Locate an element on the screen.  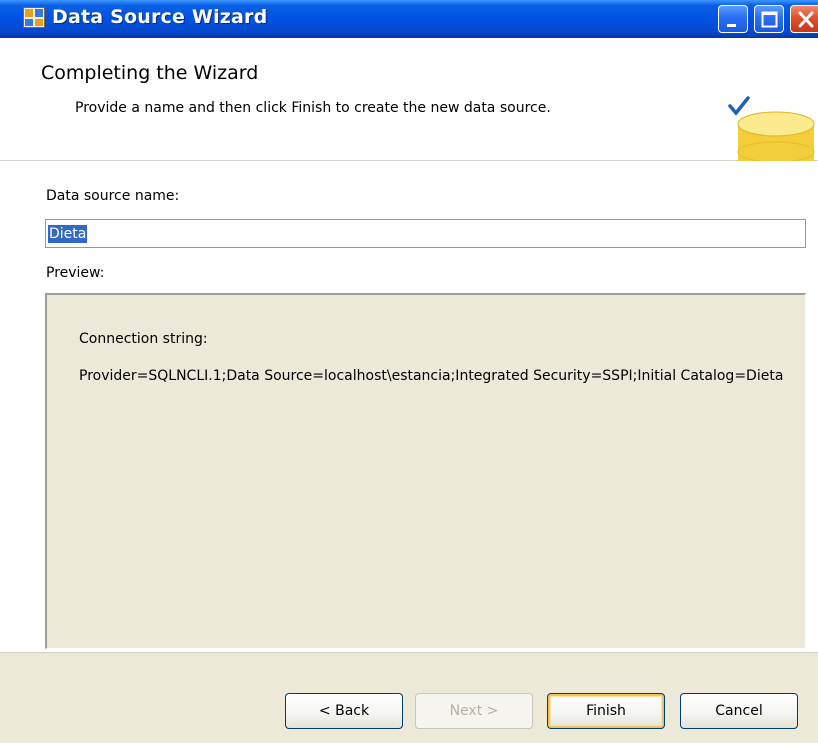
cancel-button: Cancel is located at coordinates (739, 711).